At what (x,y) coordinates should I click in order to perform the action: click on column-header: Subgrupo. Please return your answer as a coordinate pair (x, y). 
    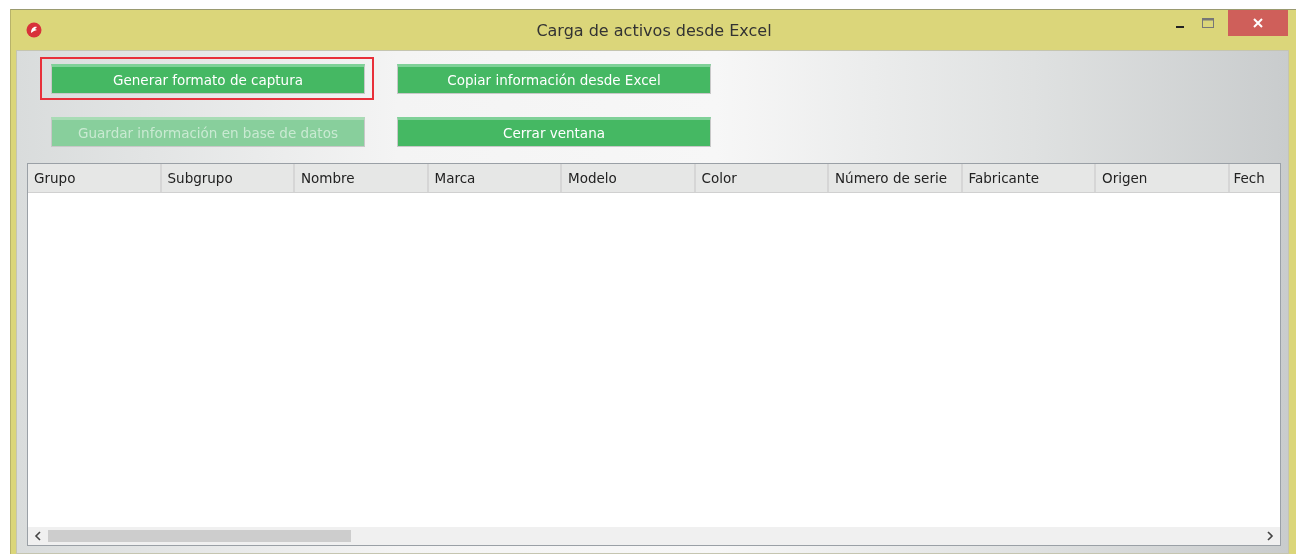
    Looking at the image, I should click on (228, 178).